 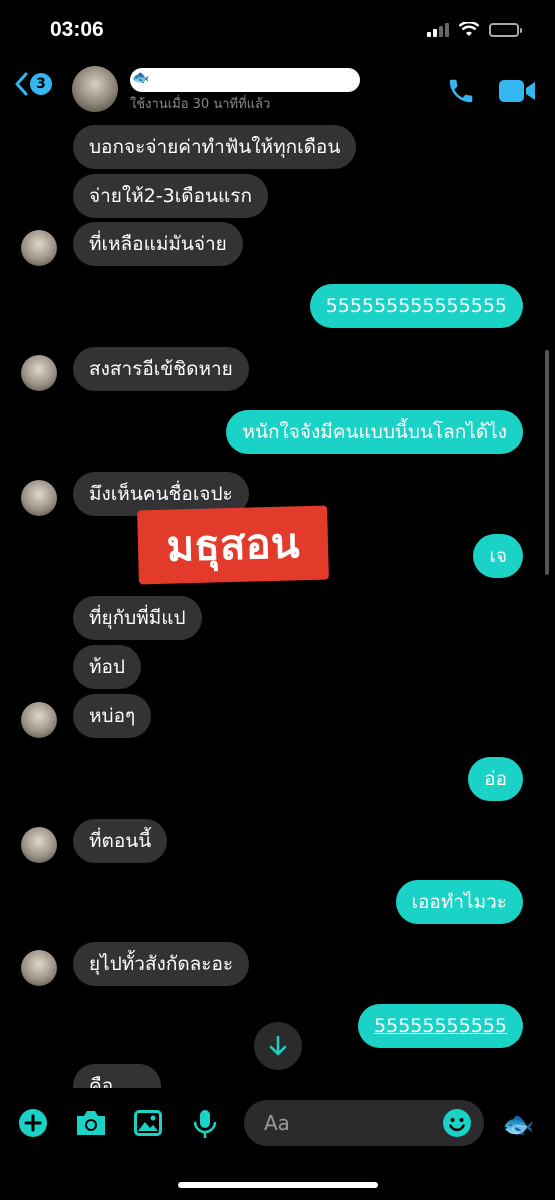 I want to click on contact-name-redacted, so click(x=245, y=80).